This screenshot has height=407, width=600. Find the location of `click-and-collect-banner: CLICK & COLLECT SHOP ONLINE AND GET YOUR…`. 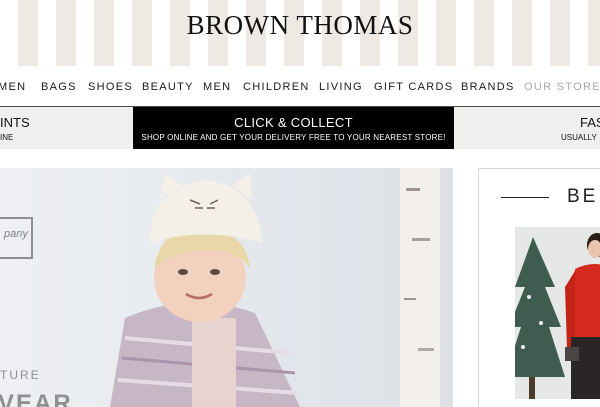

click-and-collect-banner: CLICK & COLLECT SHOP ONLINE AND GET YOUR… is located at coordinates (293, 128).